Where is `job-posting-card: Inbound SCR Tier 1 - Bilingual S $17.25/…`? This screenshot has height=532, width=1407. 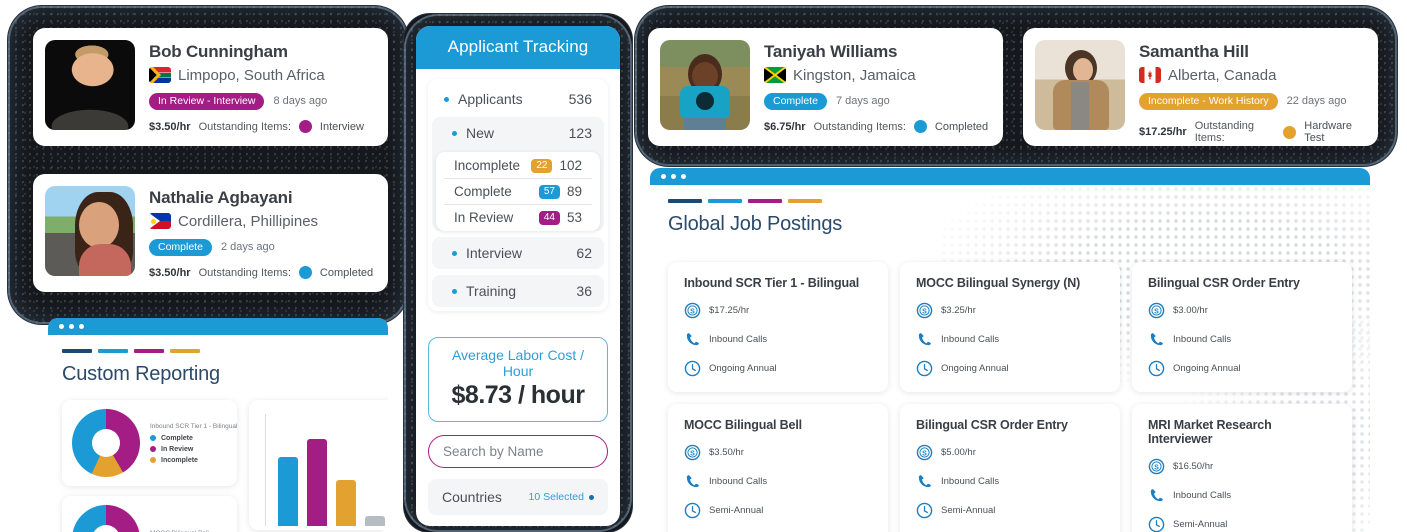 job-posting-card: Inbound SCR Tier 1 - Bilingual S $17.25/… is located at coordinates (778, 327).